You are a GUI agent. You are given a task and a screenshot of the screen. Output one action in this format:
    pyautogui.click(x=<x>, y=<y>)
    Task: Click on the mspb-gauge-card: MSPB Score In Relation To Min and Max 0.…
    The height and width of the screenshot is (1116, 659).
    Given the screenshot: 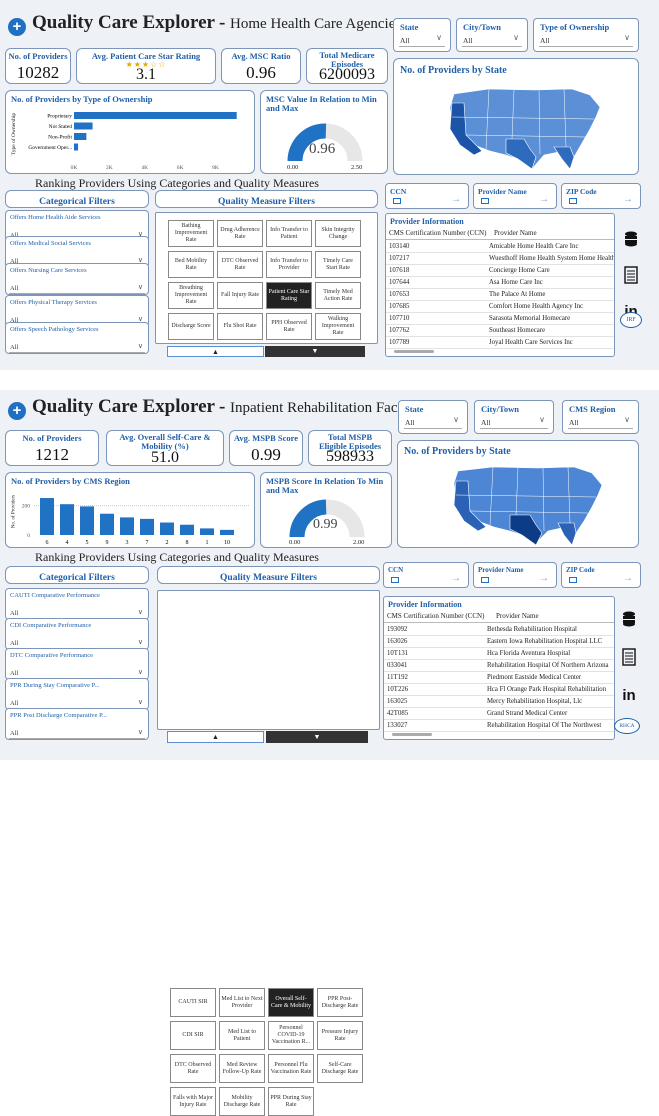 What is the action you would take?
    pyautogui.click(x=326, y=510)
    